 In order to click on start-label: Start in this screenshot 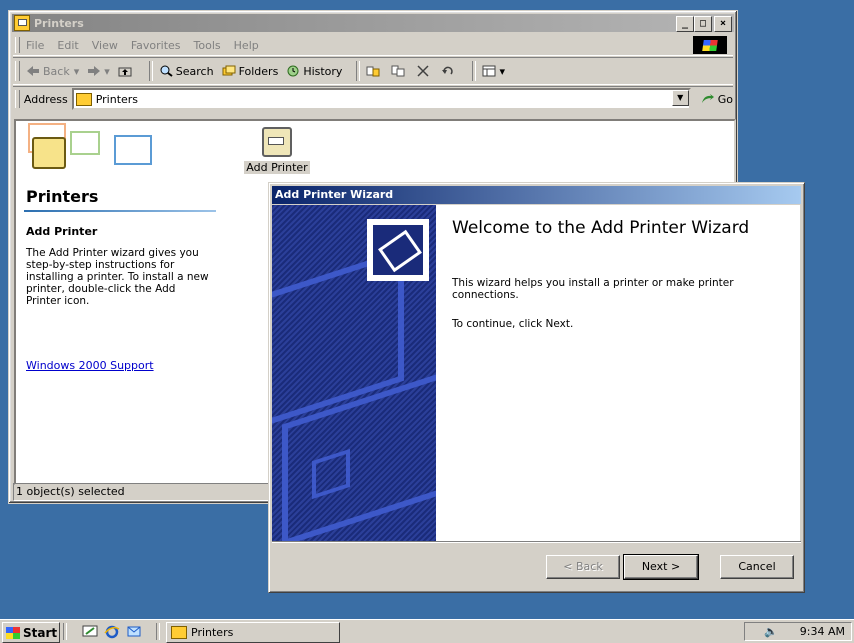, I will do `click(40, 632)`.